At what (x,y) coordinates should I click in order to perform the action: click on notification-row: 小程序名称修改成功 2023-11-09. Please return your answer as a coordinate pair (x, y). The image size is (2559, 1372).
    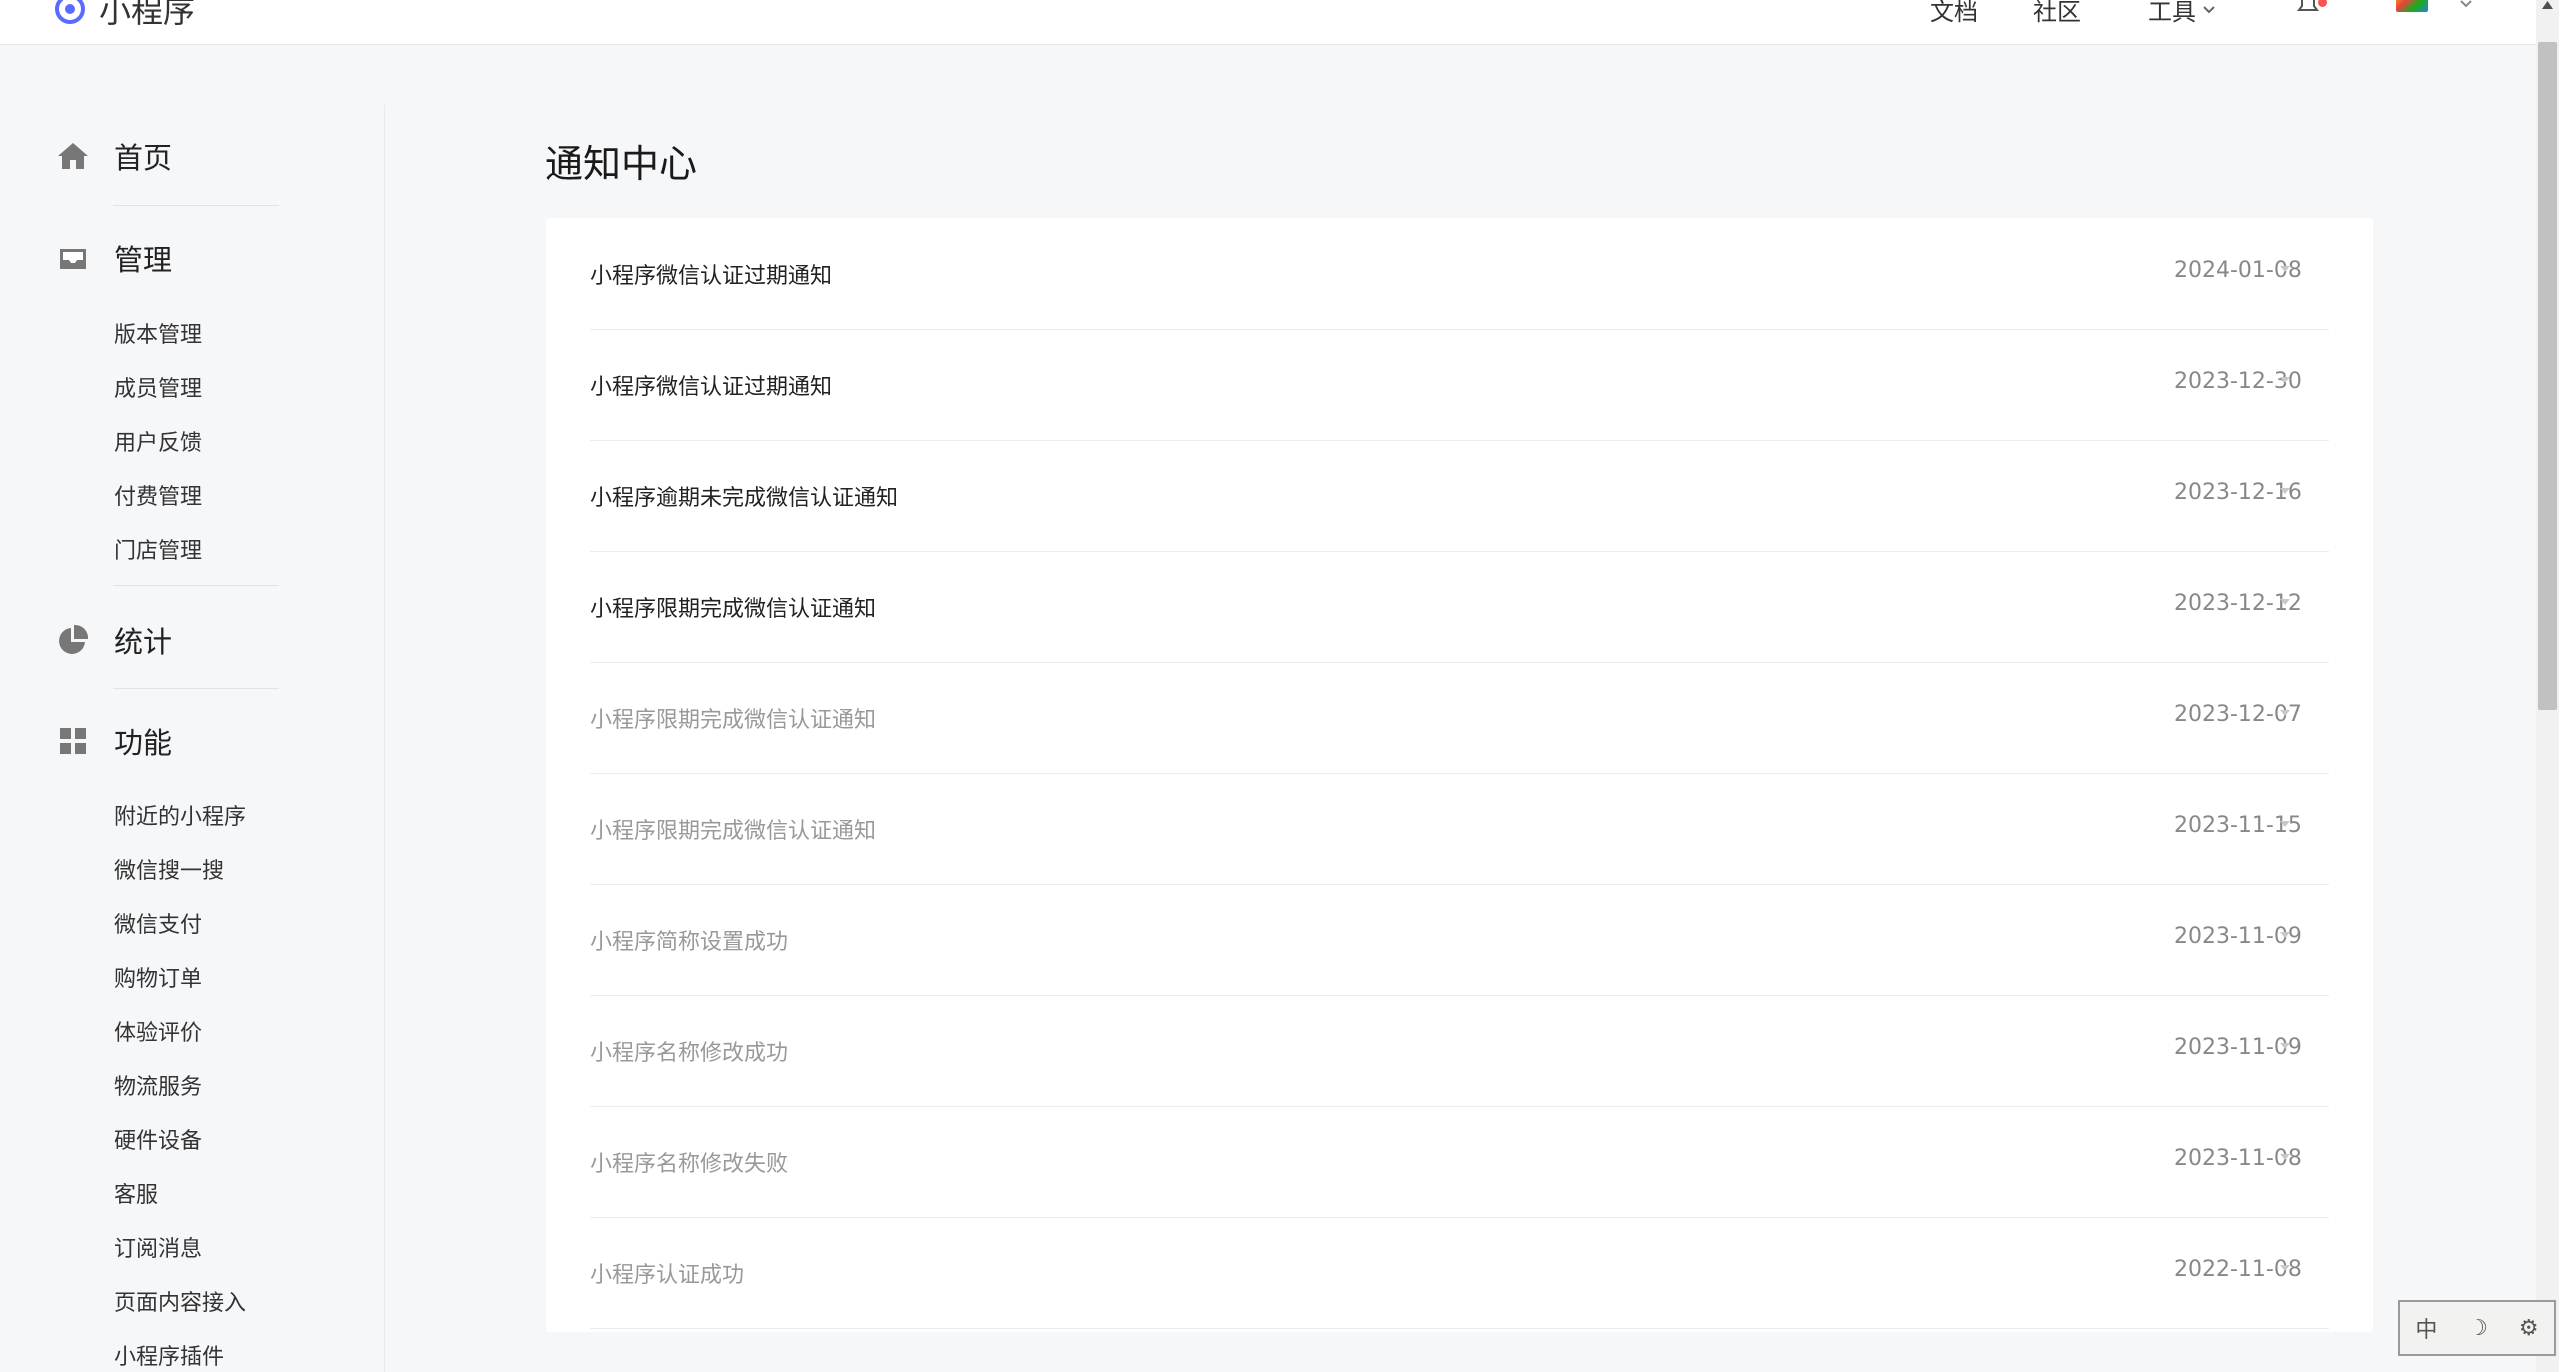
    Looking at the image, I should click on (1459, 1051).